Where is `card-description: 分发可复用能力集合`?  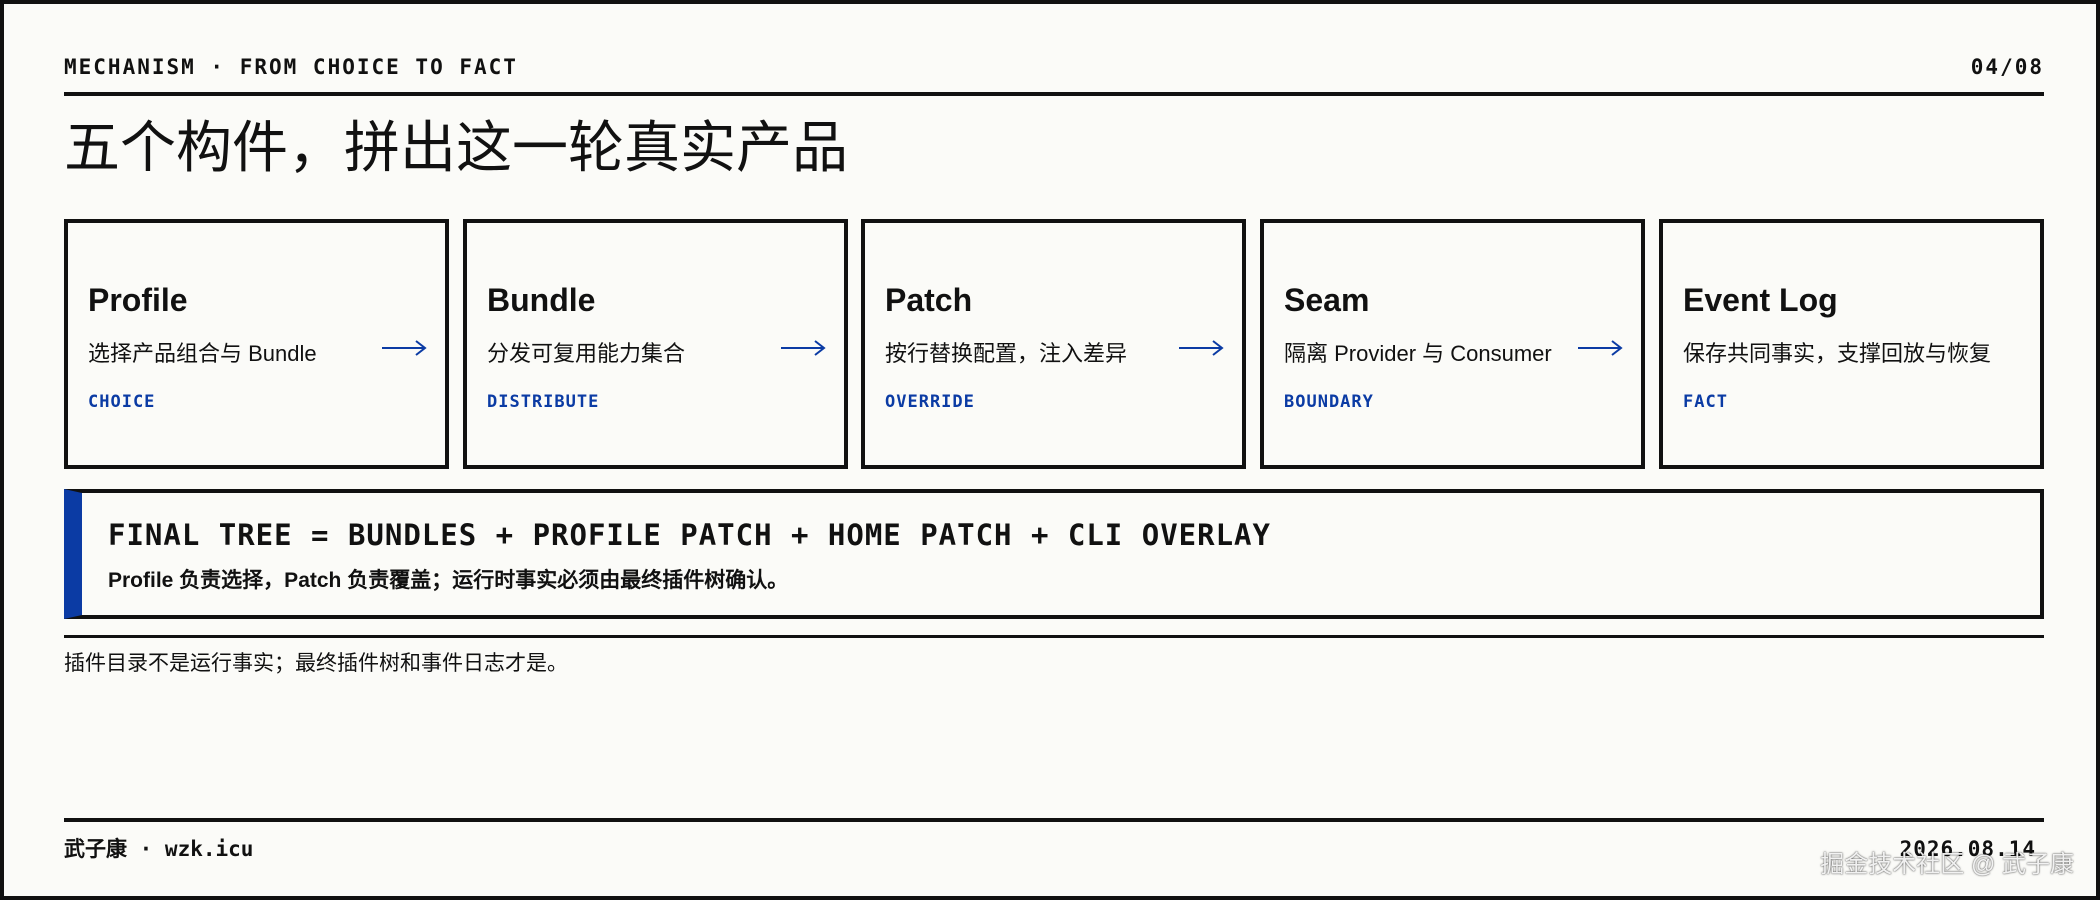 card-description: 分发可复用能力集合 is located at coordinates (586, 353).